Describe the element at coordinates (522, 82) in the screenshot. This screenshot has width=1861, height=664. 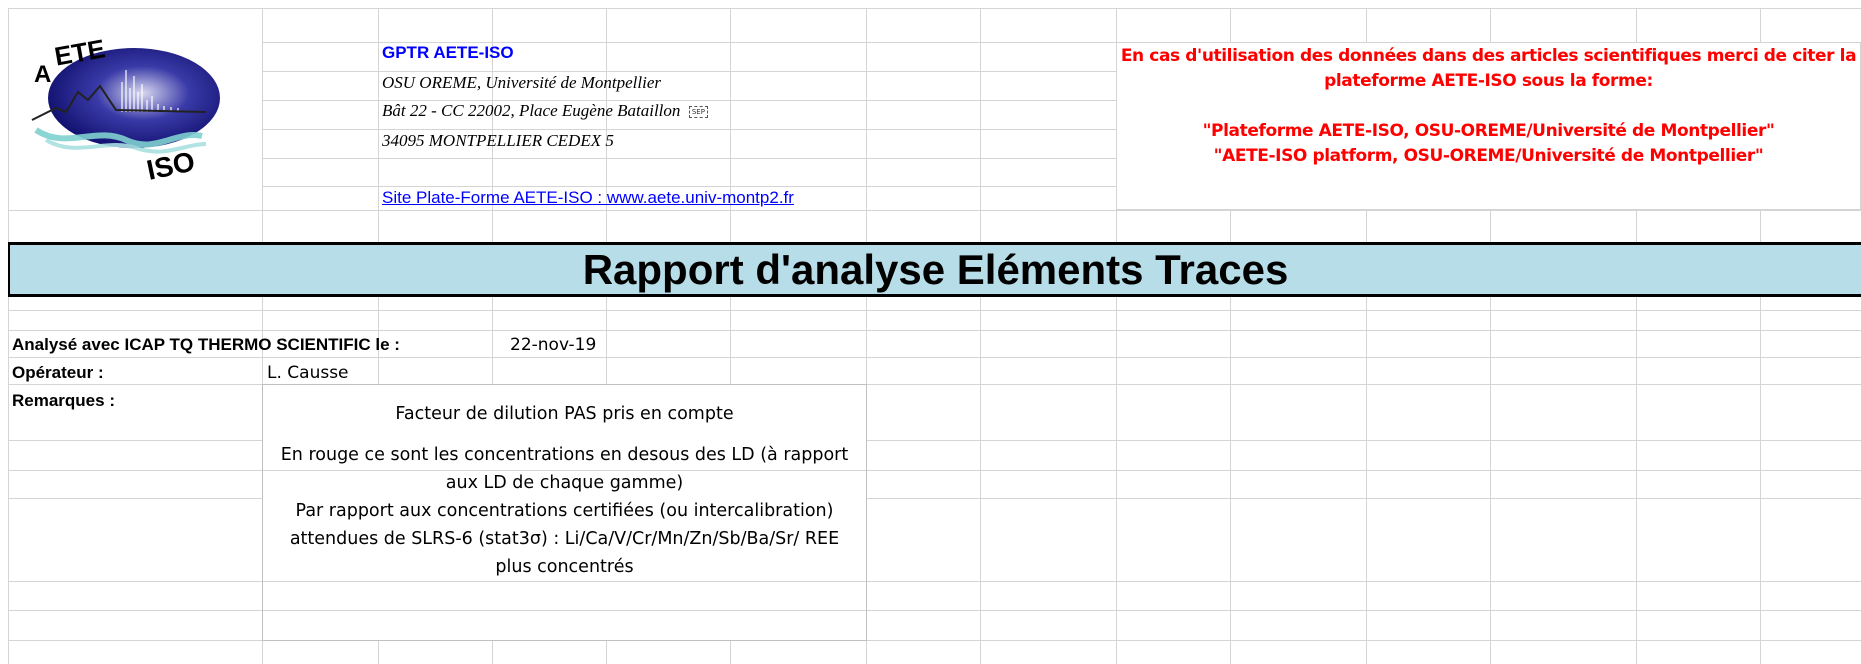
I see `address-line-1: OSU OREME, Université de Montpellier` at that location.